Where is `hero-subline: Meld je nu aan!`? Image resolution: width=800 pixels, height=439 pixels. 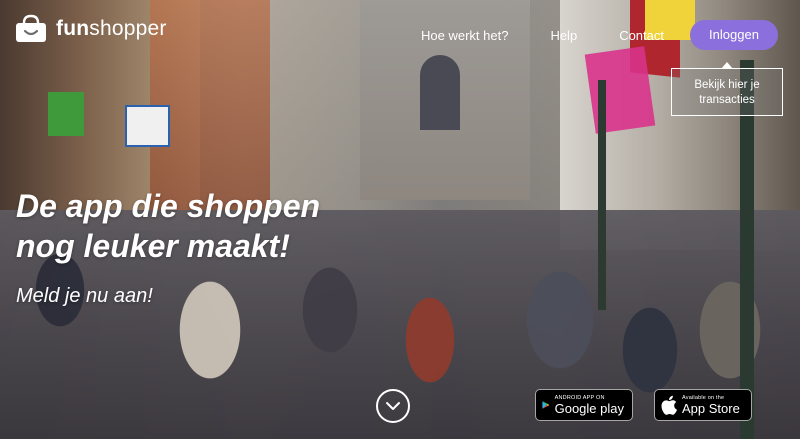
hero-subline: Meld je nu aan! is located at coordinates (84, 296).